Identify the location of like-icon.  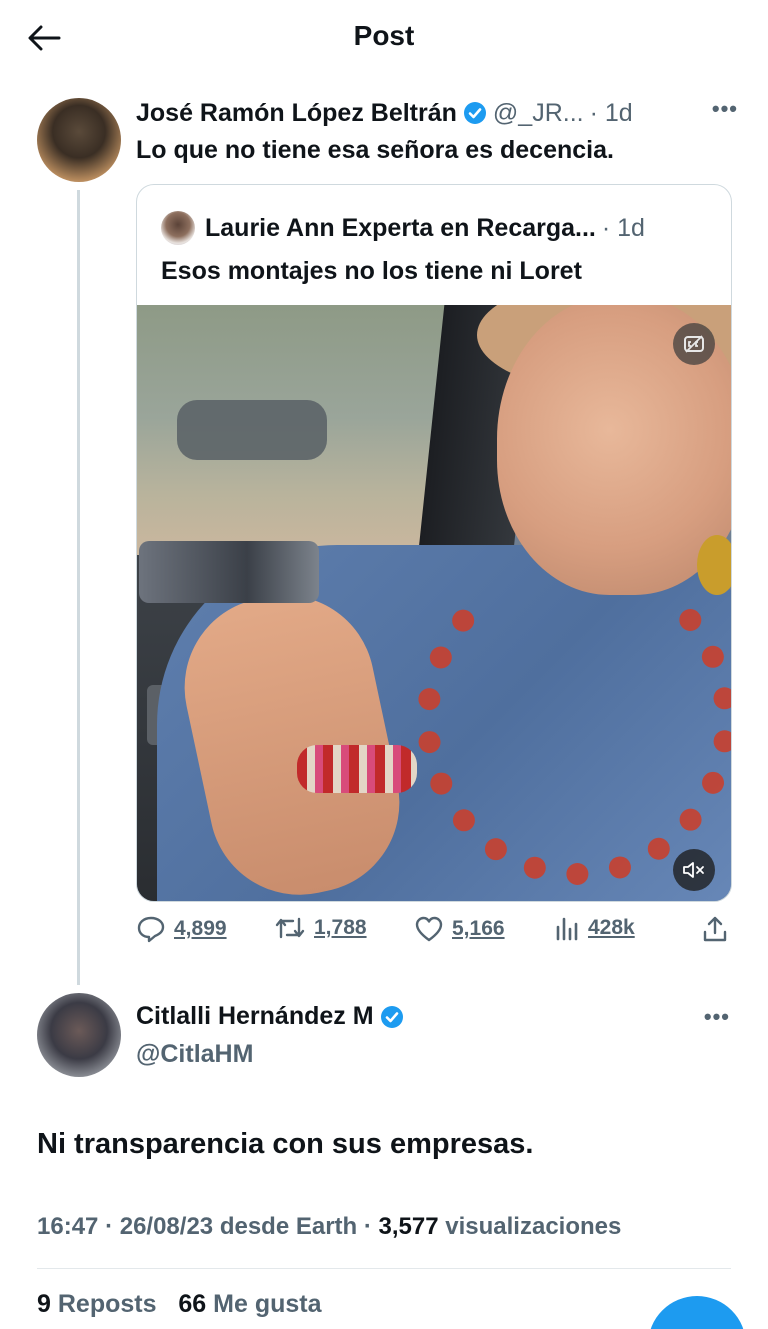
(429, 929).